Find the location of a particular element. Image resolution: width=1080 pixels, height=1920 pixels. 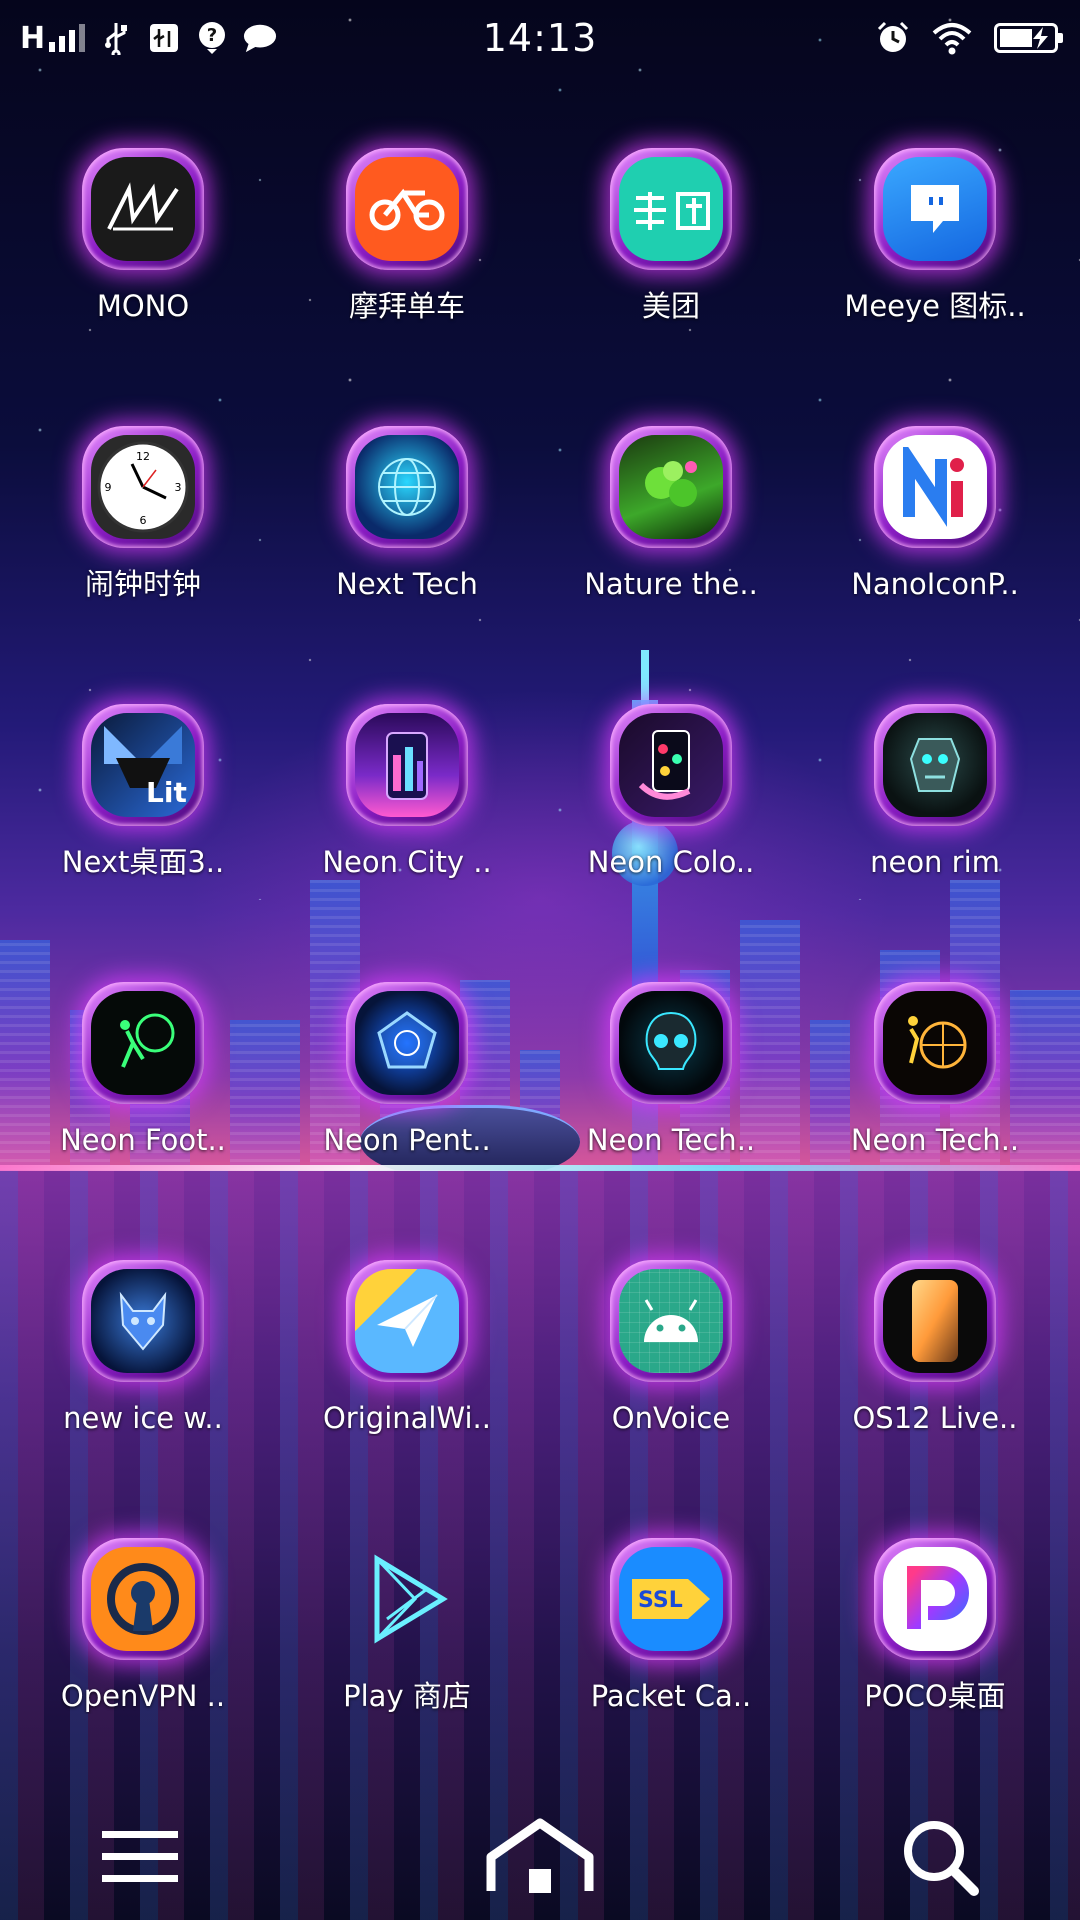

app-neon-tech-basketball: Neon Tech.. is located at coordinates (935, 1084).